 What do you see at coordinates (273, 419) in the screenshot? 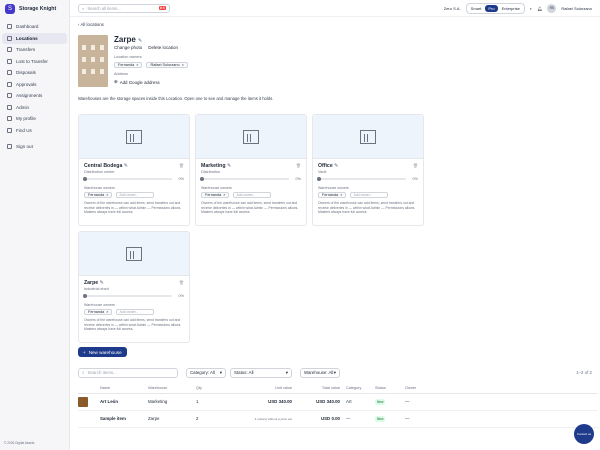
I see `price-missing-note: 2 units(s) without a price set` at bounding box center [273, 419].